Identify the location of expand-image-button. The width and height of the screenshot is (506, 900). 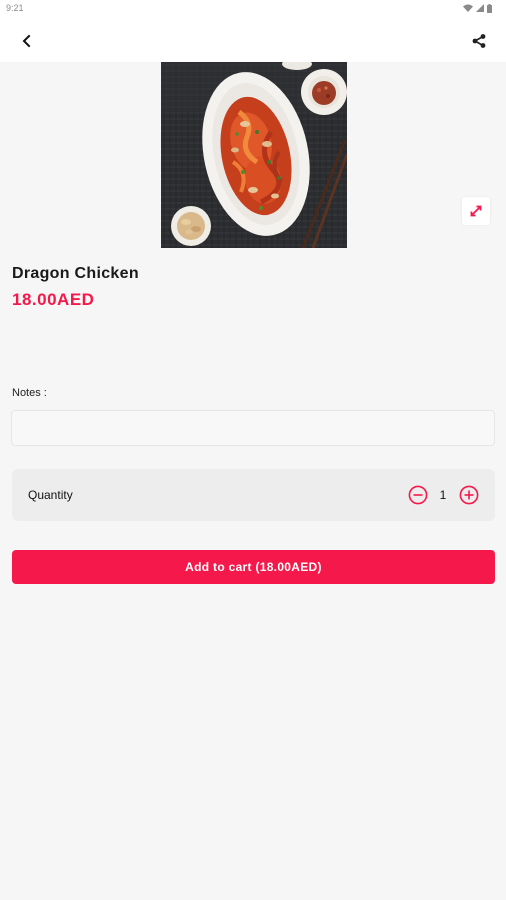
(476, 211).